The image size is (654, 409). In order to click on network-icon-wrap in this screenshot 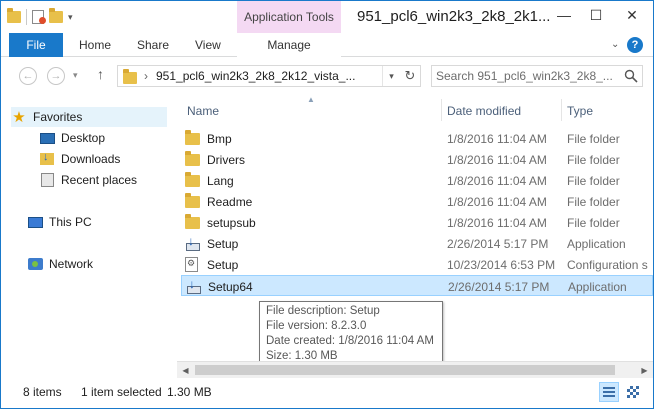, I will do `click(35, 264)`.